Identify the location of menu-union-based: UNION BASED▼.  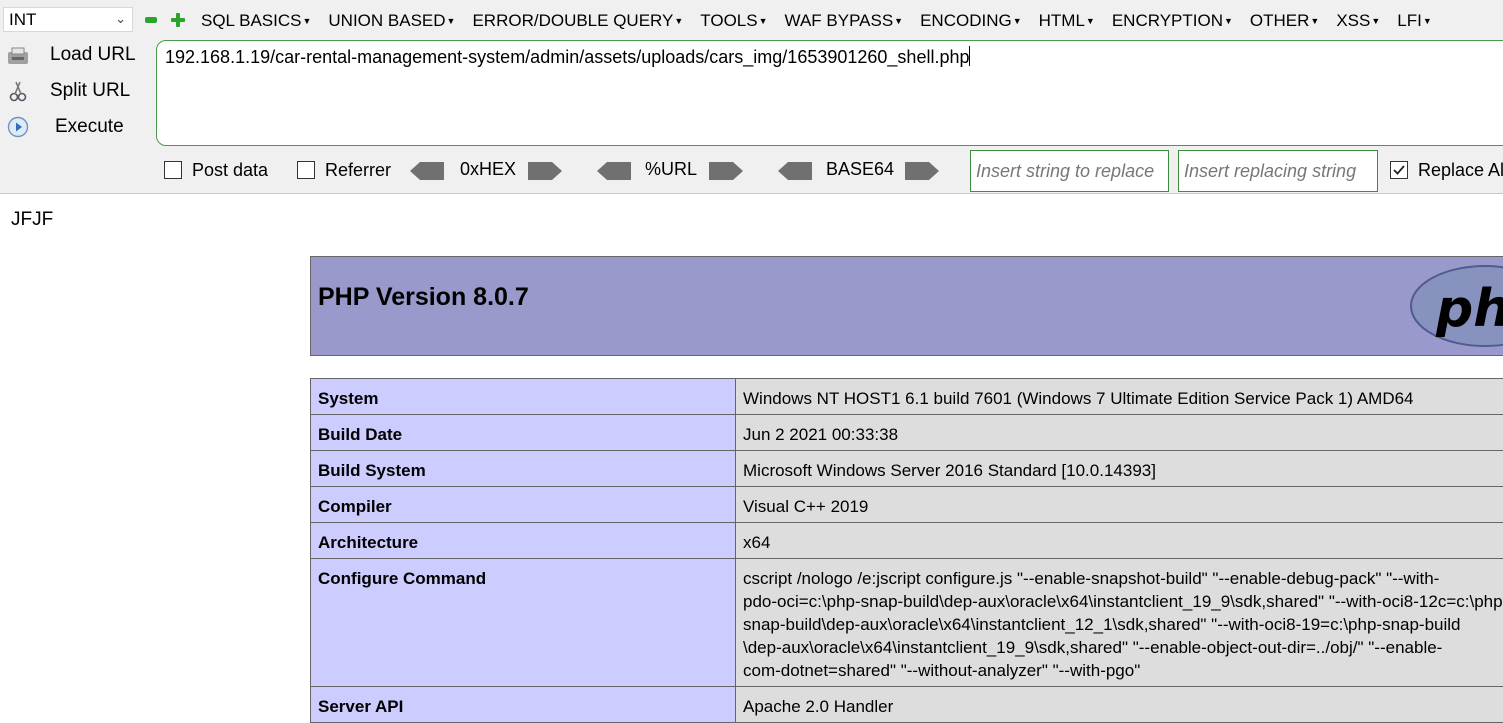
(391, 21).